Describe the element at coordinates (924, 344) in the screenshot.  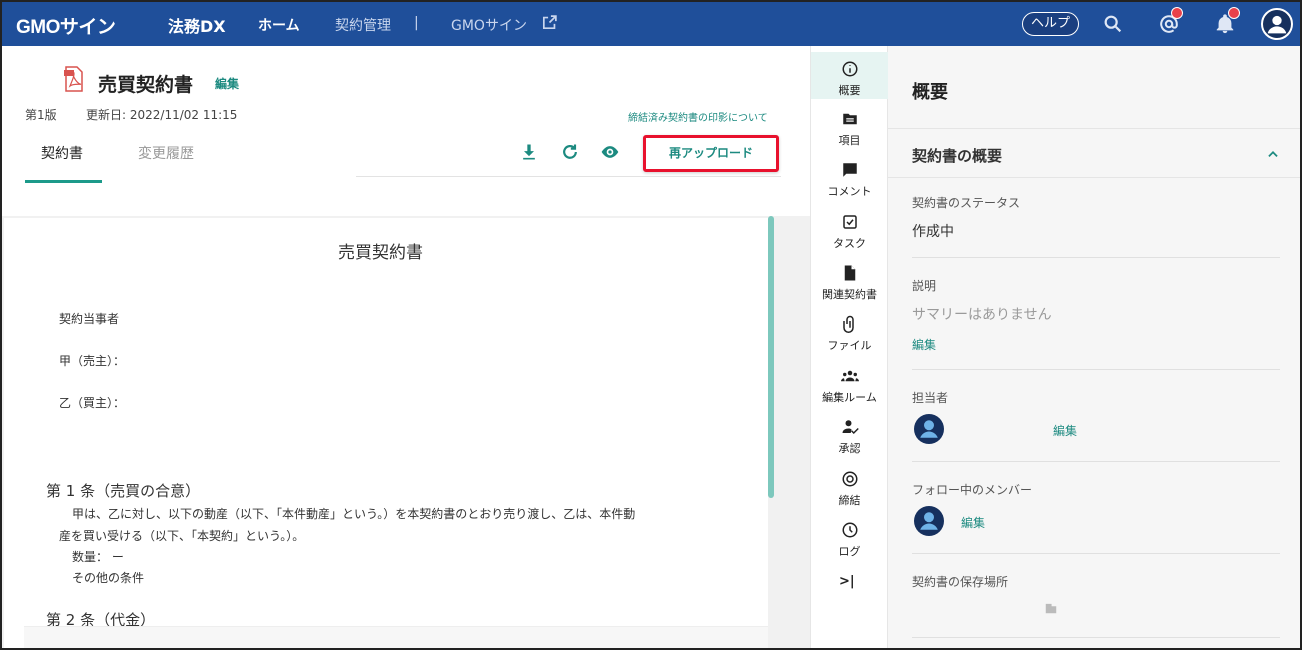
I see `description-edit-link: 編集` at that location.